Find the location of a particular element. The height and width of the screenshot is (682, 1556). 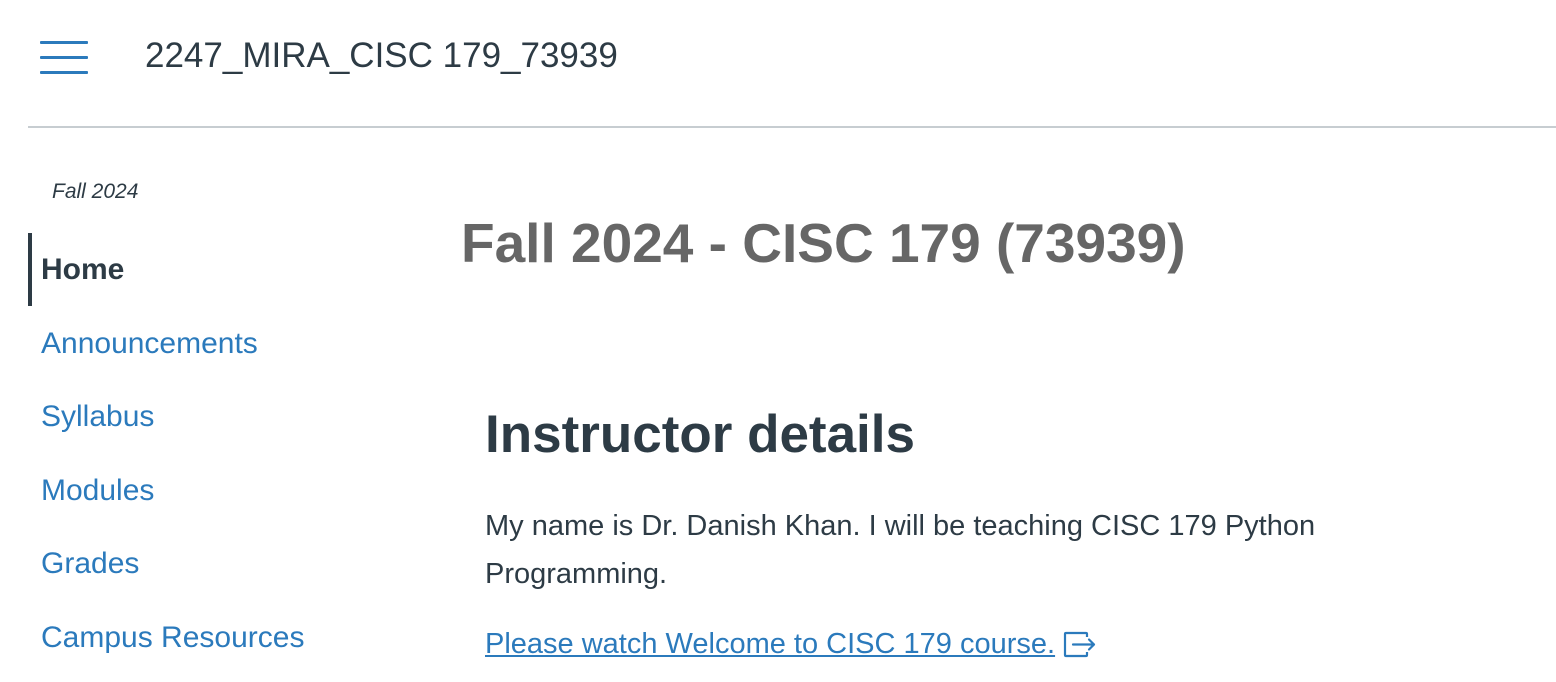

header-divider is located at coordinates (792, 127).